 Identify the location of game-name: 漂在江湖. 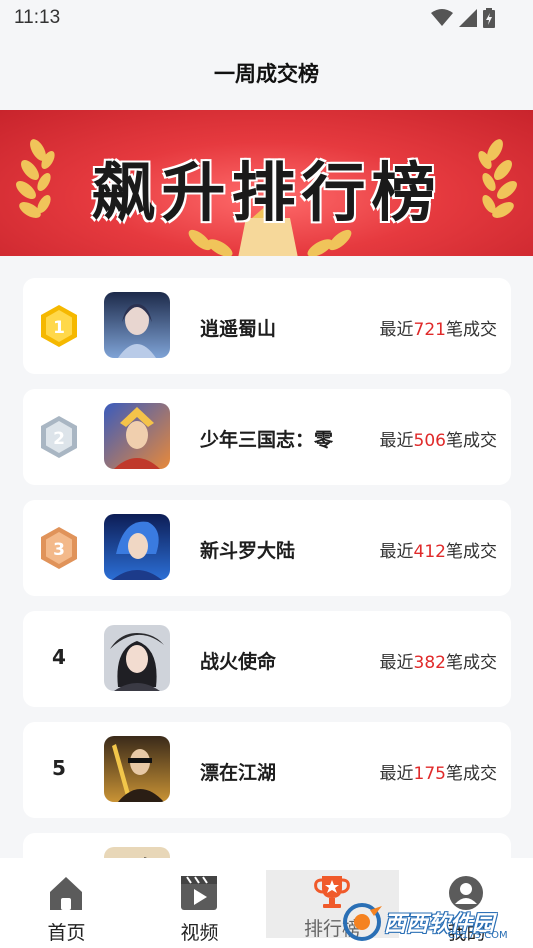
(238, 773).